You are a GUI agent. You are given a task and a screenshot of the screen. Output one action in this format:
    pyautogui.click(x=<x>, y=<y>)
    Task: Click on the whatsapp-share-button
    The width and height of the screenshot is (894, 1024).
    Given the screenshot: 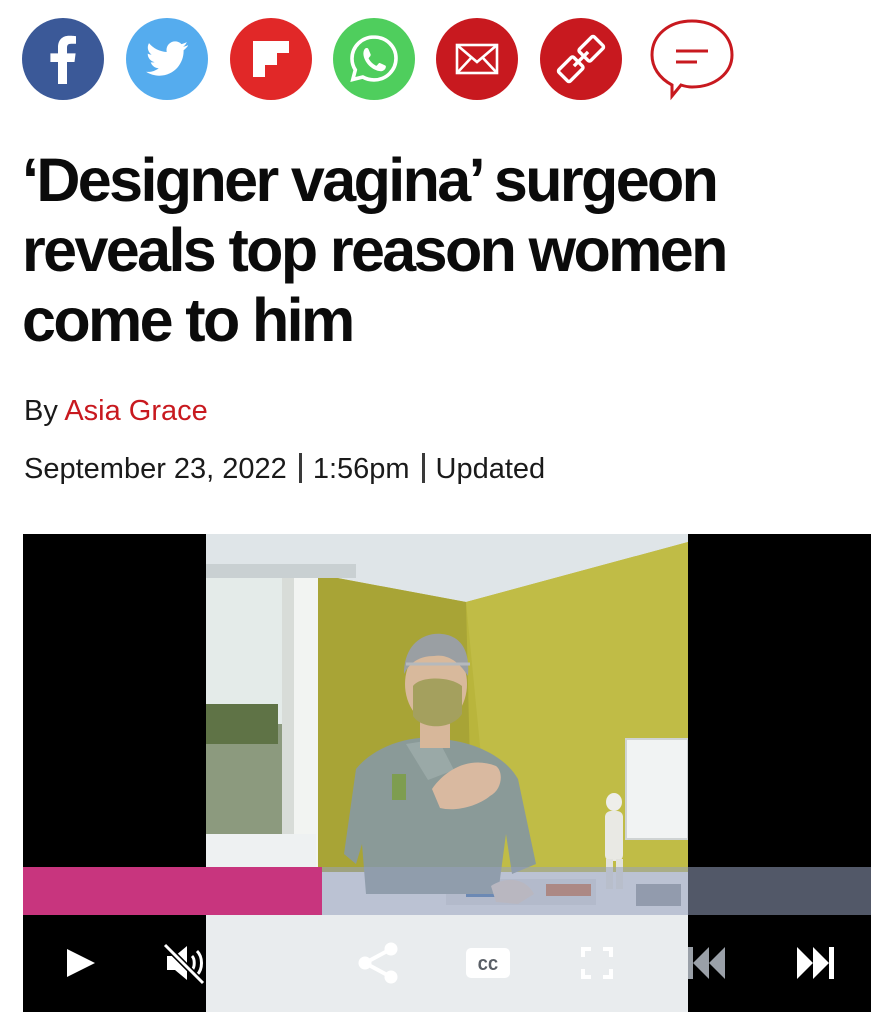 What is the action you would take?
    pyautogui.click(x=374, y=59)
    